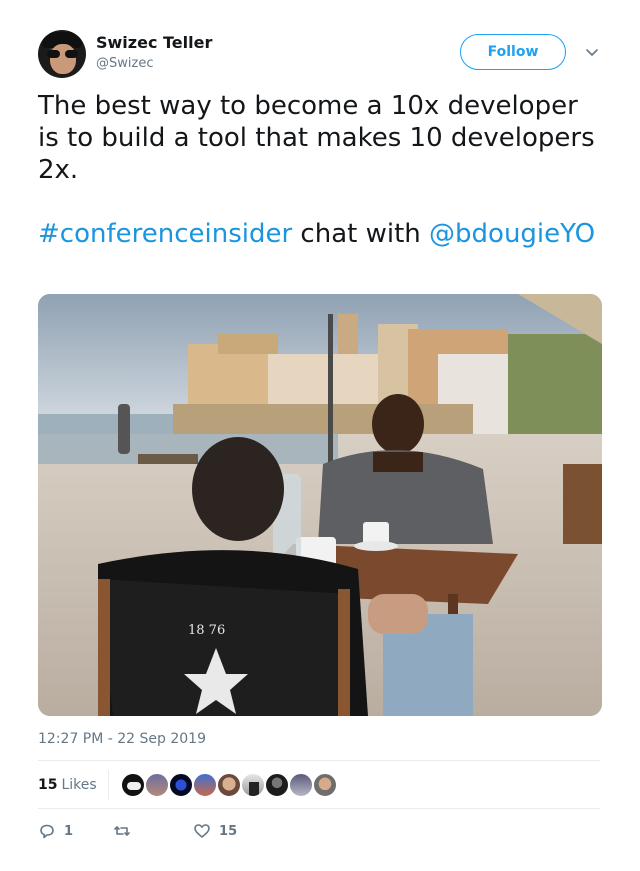 This screenshot has width=640, height=871. What do you see at coordinates (513, 52) in the screenshot?
I see `follow-button: Follow` at bounding box center [513, 52].